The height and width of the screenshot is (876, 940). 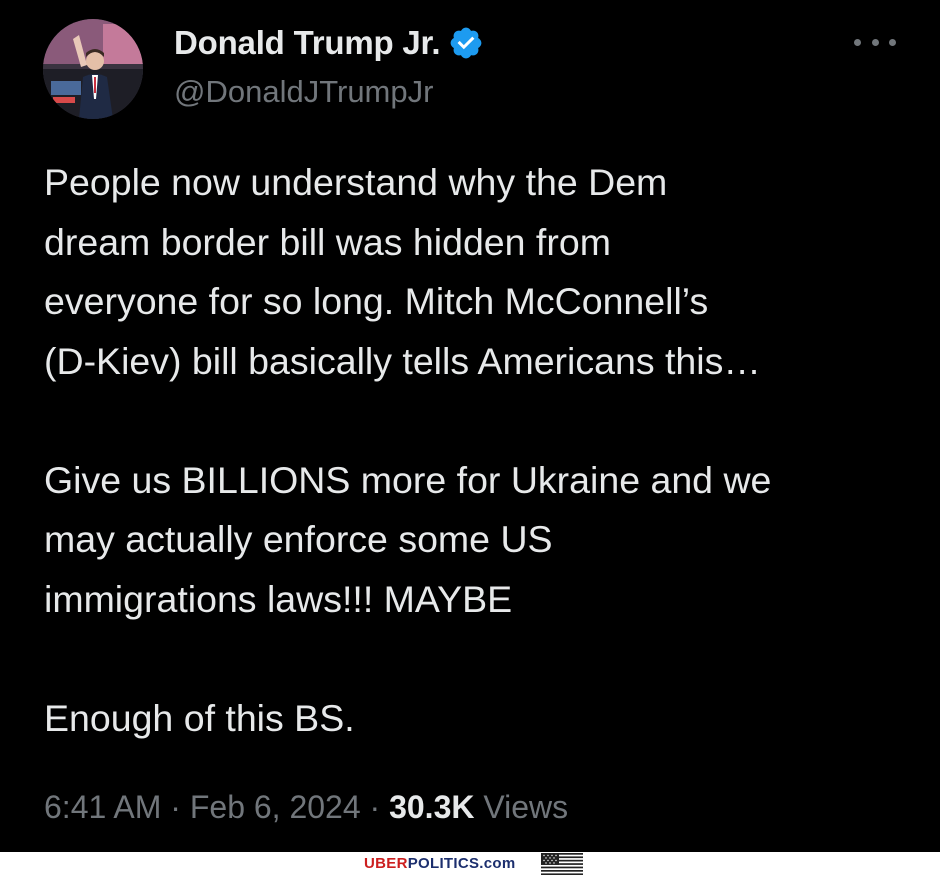 I want to click on avatar-photo, so click(x=93, y=69).